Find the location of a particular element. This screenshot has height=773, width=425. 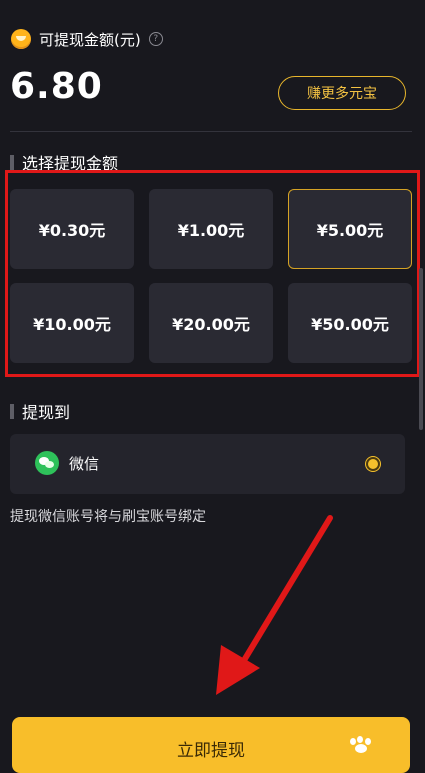

withdraw-to-title: 提现到 is located at coordinates (46, 412).